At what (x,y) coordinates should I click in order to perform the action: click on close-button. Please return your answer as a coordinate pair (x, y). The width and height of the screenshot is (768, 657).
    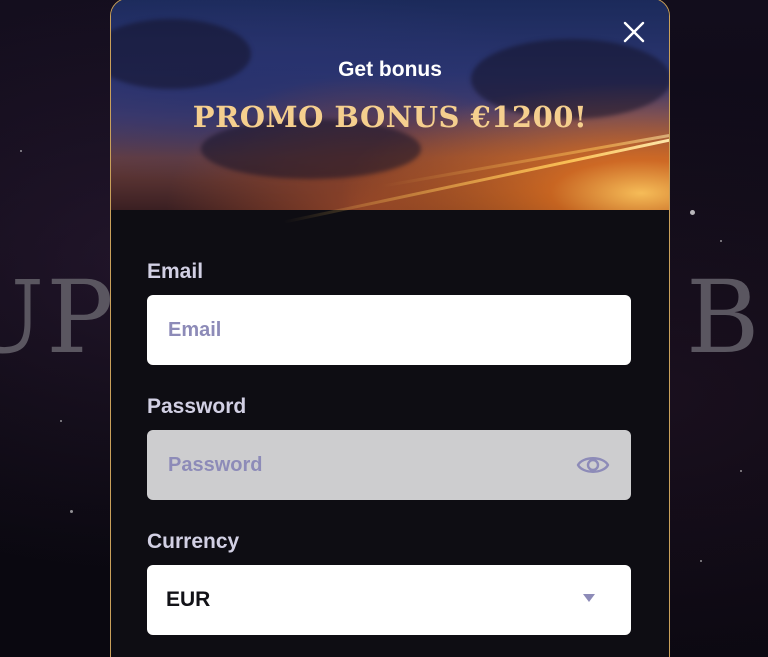
    Looking at the image, I should click on (634, 32).